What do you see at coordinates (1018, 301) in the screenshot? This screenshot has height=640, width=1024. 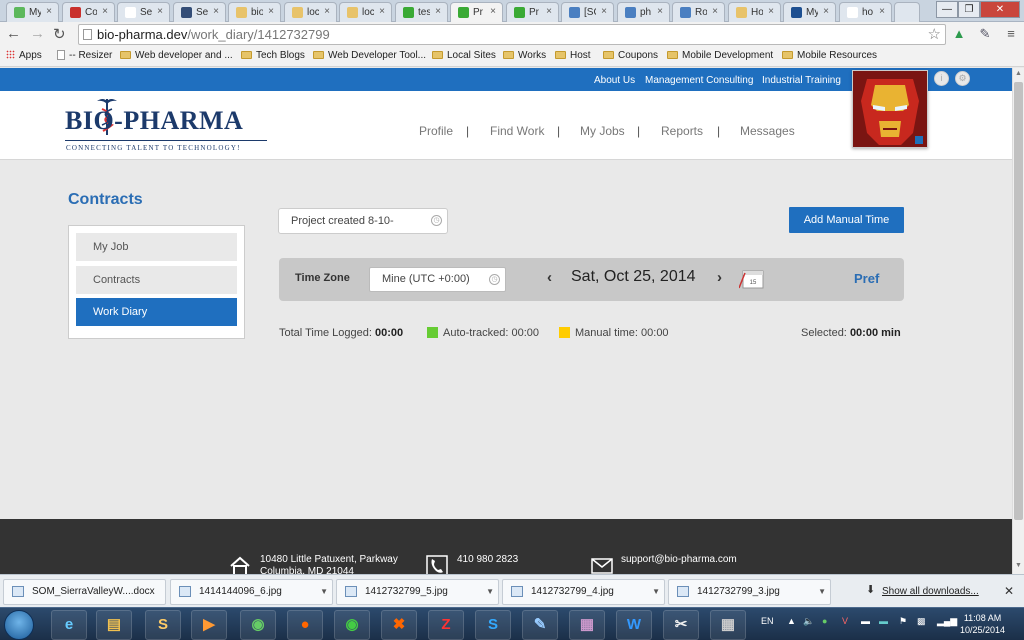 I see `scrollbar-thumb` at bounding box center [1018, 301].